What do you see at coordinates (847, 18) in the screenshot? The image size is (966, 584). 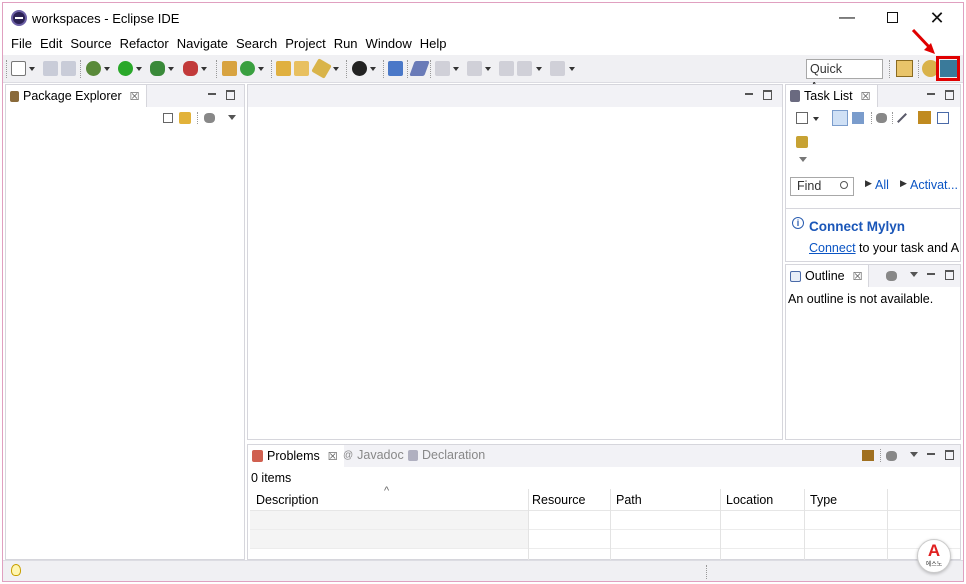 I see `minimize-button: —` at bounding box center [847, 18].